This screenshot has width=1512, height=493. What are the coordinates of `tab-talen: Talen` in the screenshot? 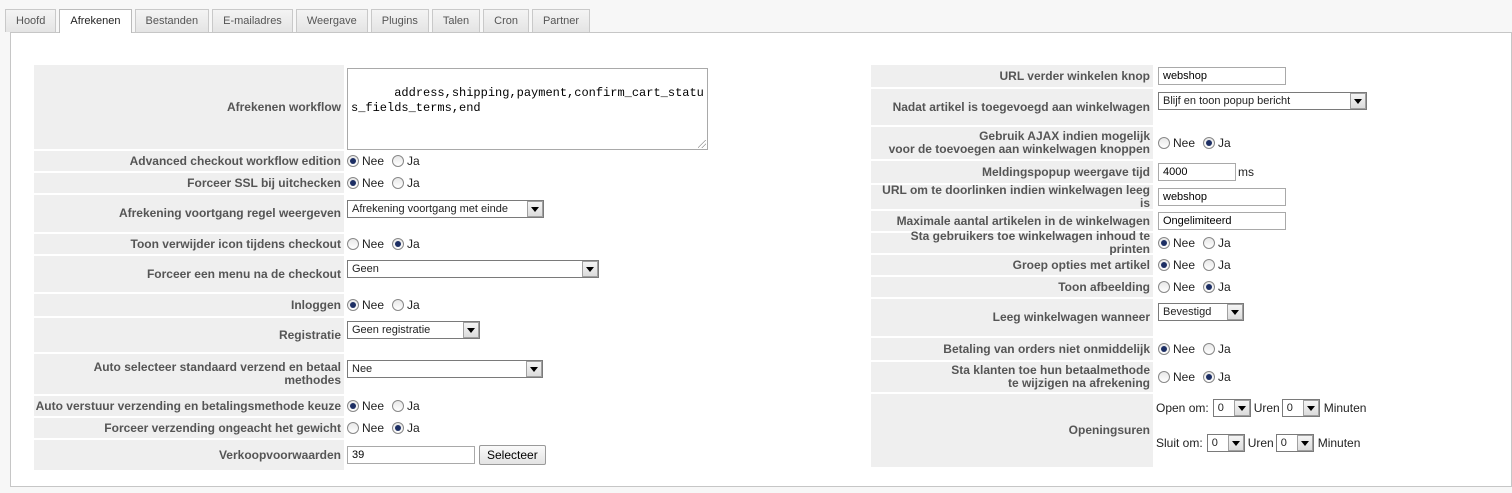 It's located at (456, 20).